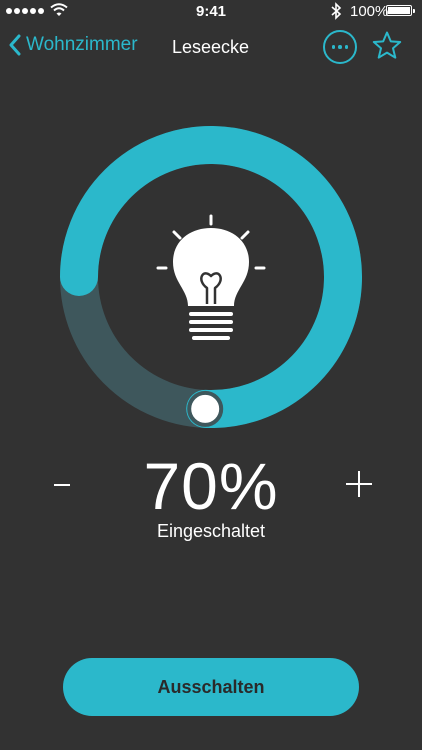 The height and width of the screenshot is (750, 422). Describe the element at coordinates (336, 11) in the screenshot. I see `bluetooth-icon` at that location.